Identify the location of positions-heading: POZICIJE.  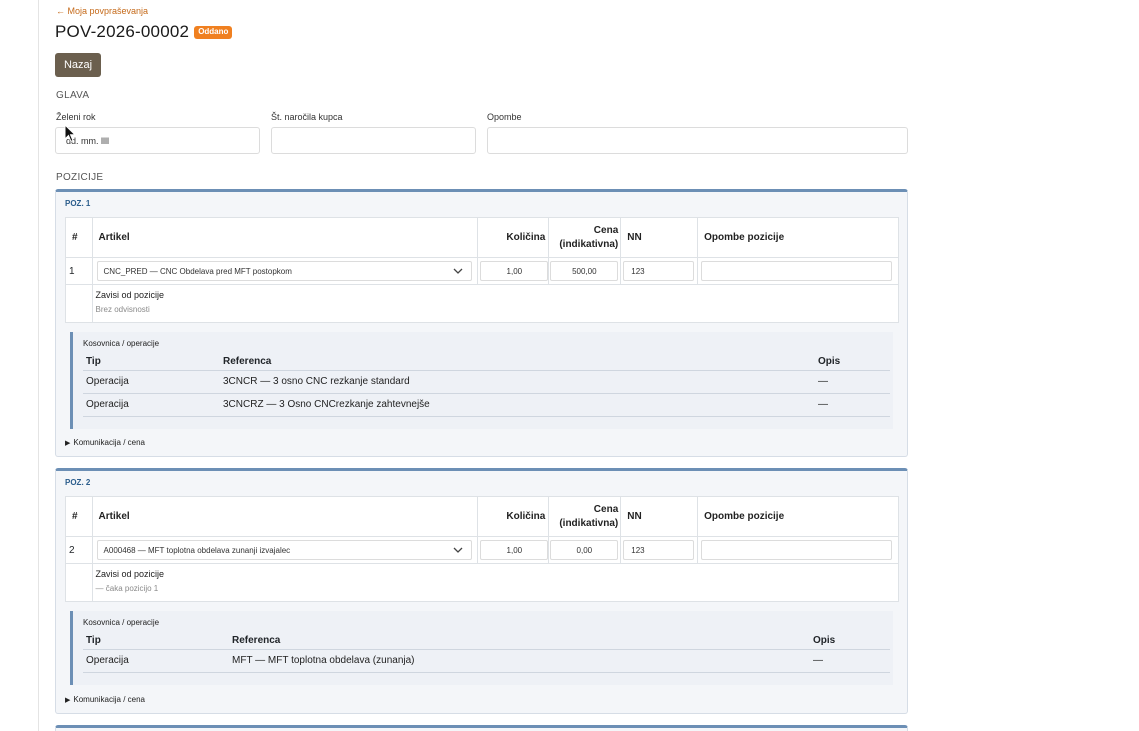
(80, 177).